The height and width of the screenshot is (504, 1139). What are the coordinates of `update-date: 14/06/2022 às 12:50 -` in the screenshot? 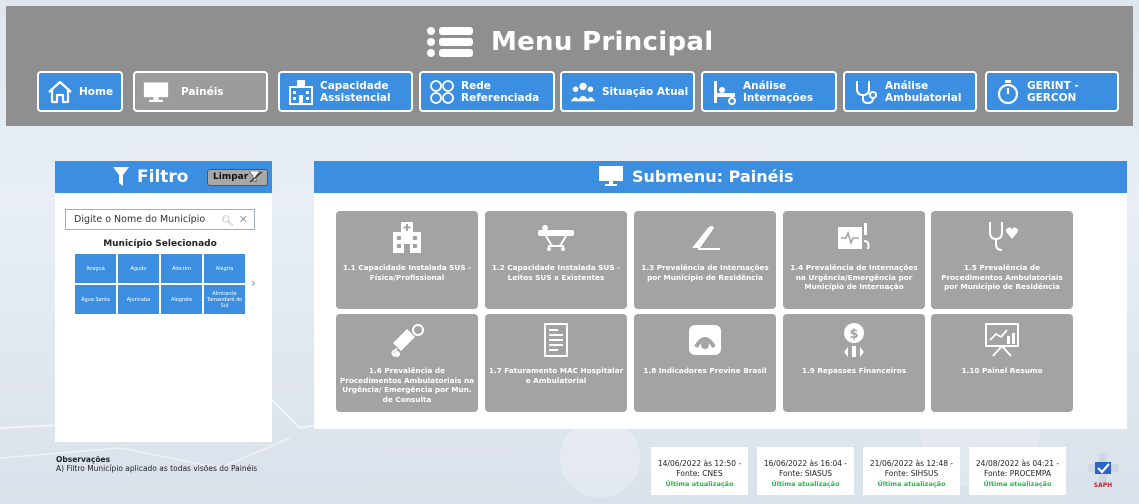 It's located at (699, 463).